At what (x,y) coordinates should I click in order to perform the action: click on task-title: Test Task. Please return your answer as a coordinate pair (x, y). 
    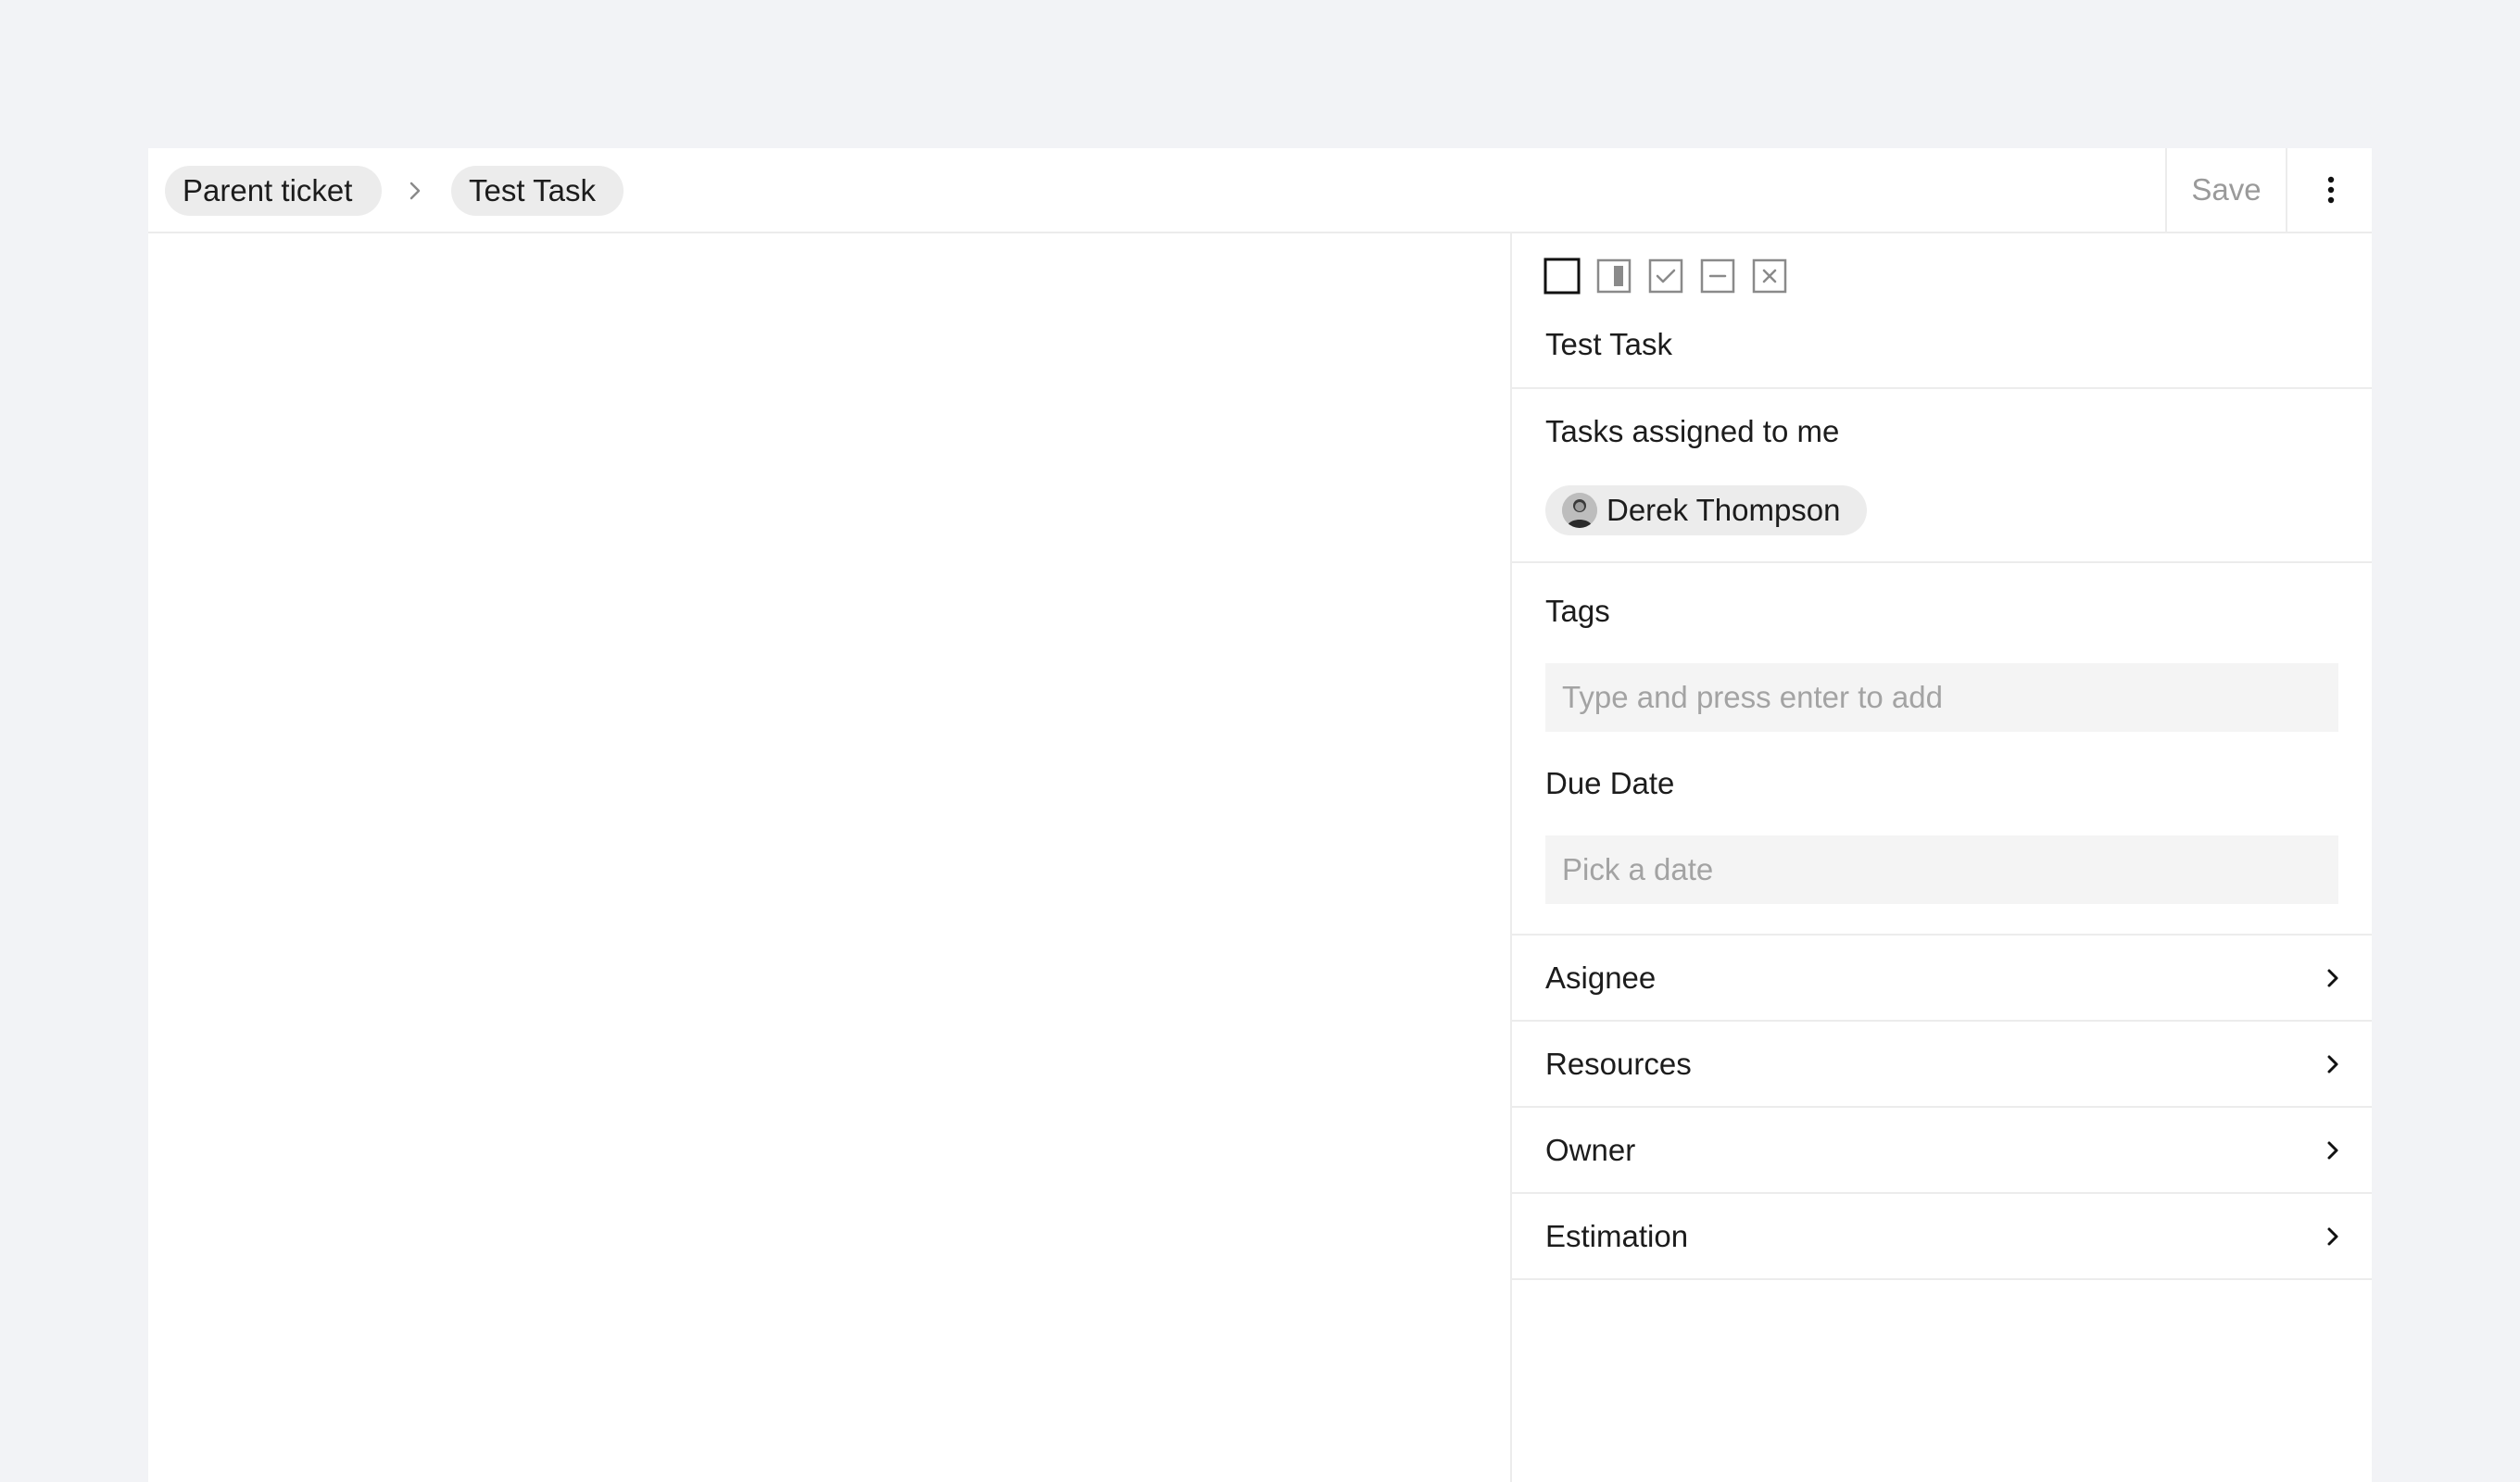
    Looking at the image, I should click on (1608, 344).